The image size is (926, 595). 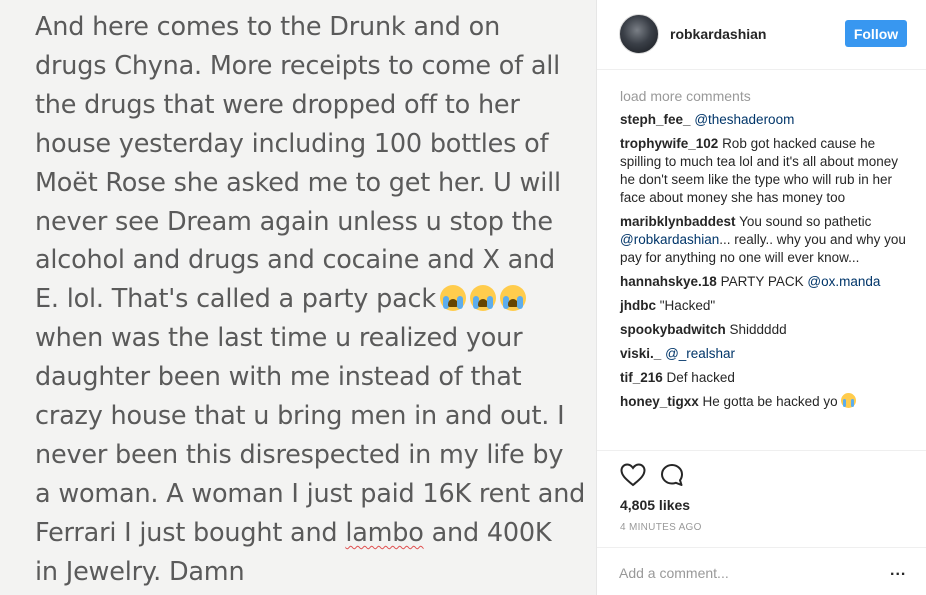 What do you see at coordinates (700, 353) in the screenshot?
I see `comment-mention: @_realshar` at bounding box center [700, 353].